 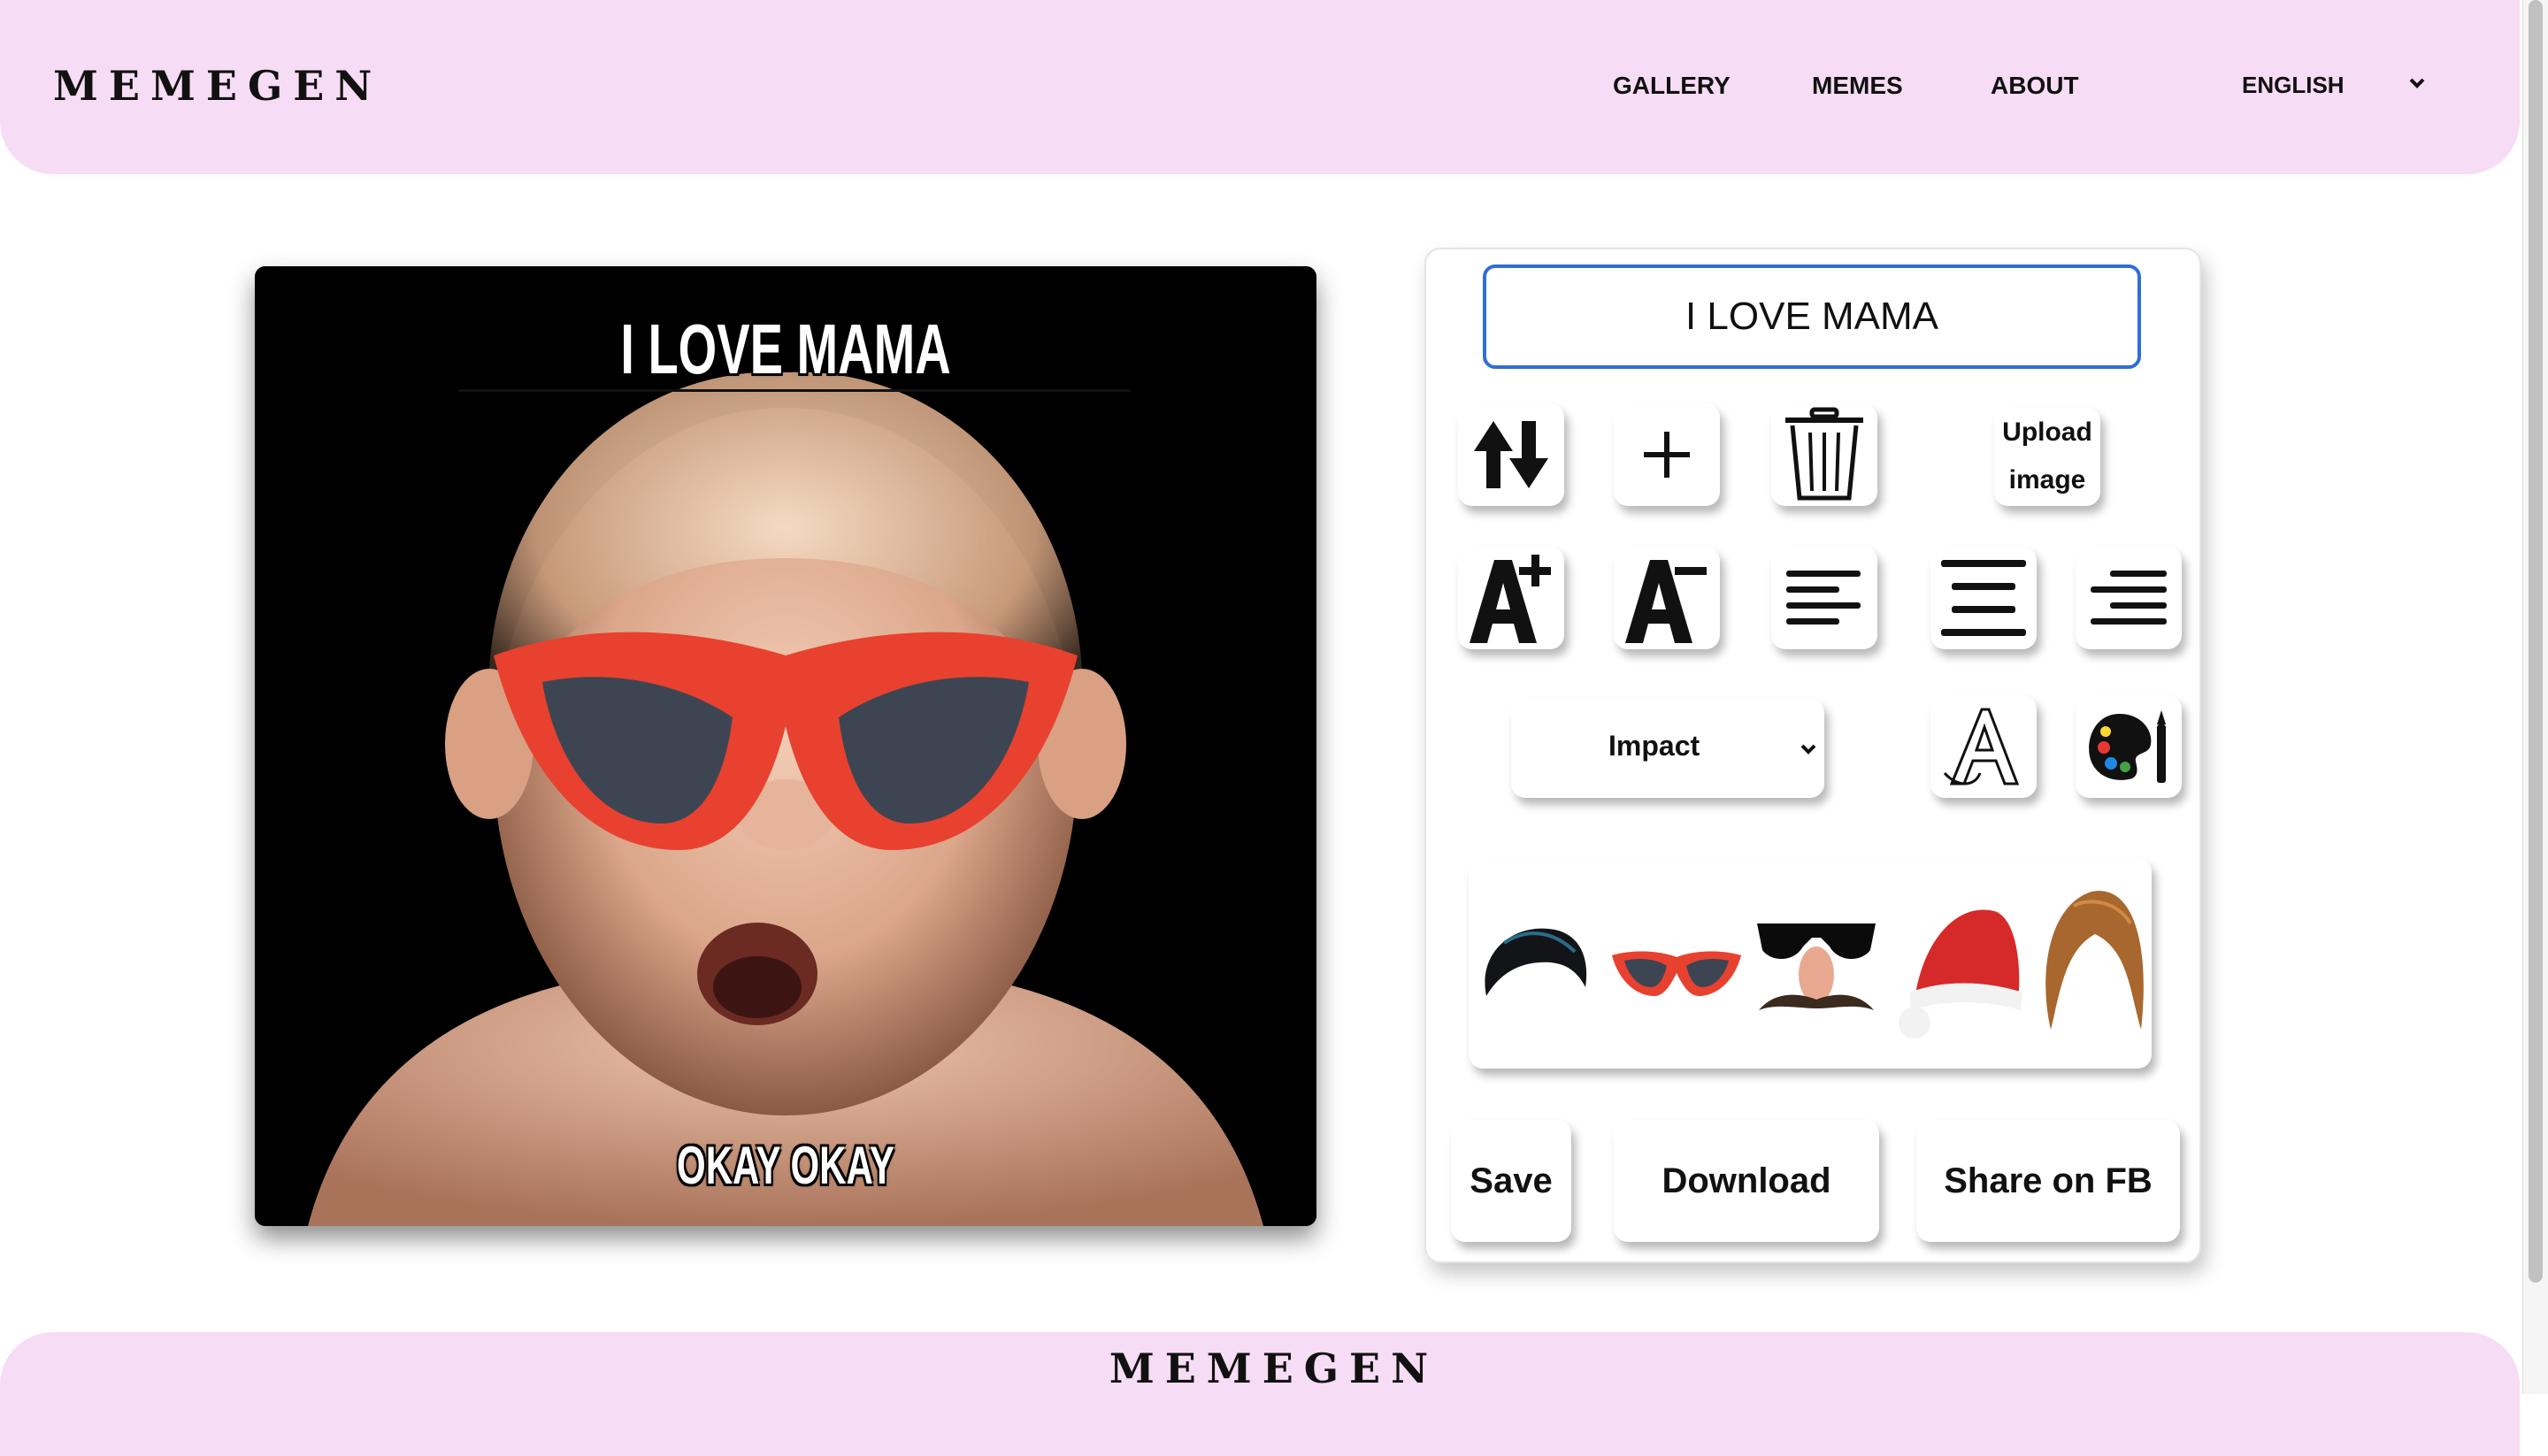 I want to click on delete-line-button, so click(x=1824, y=455).